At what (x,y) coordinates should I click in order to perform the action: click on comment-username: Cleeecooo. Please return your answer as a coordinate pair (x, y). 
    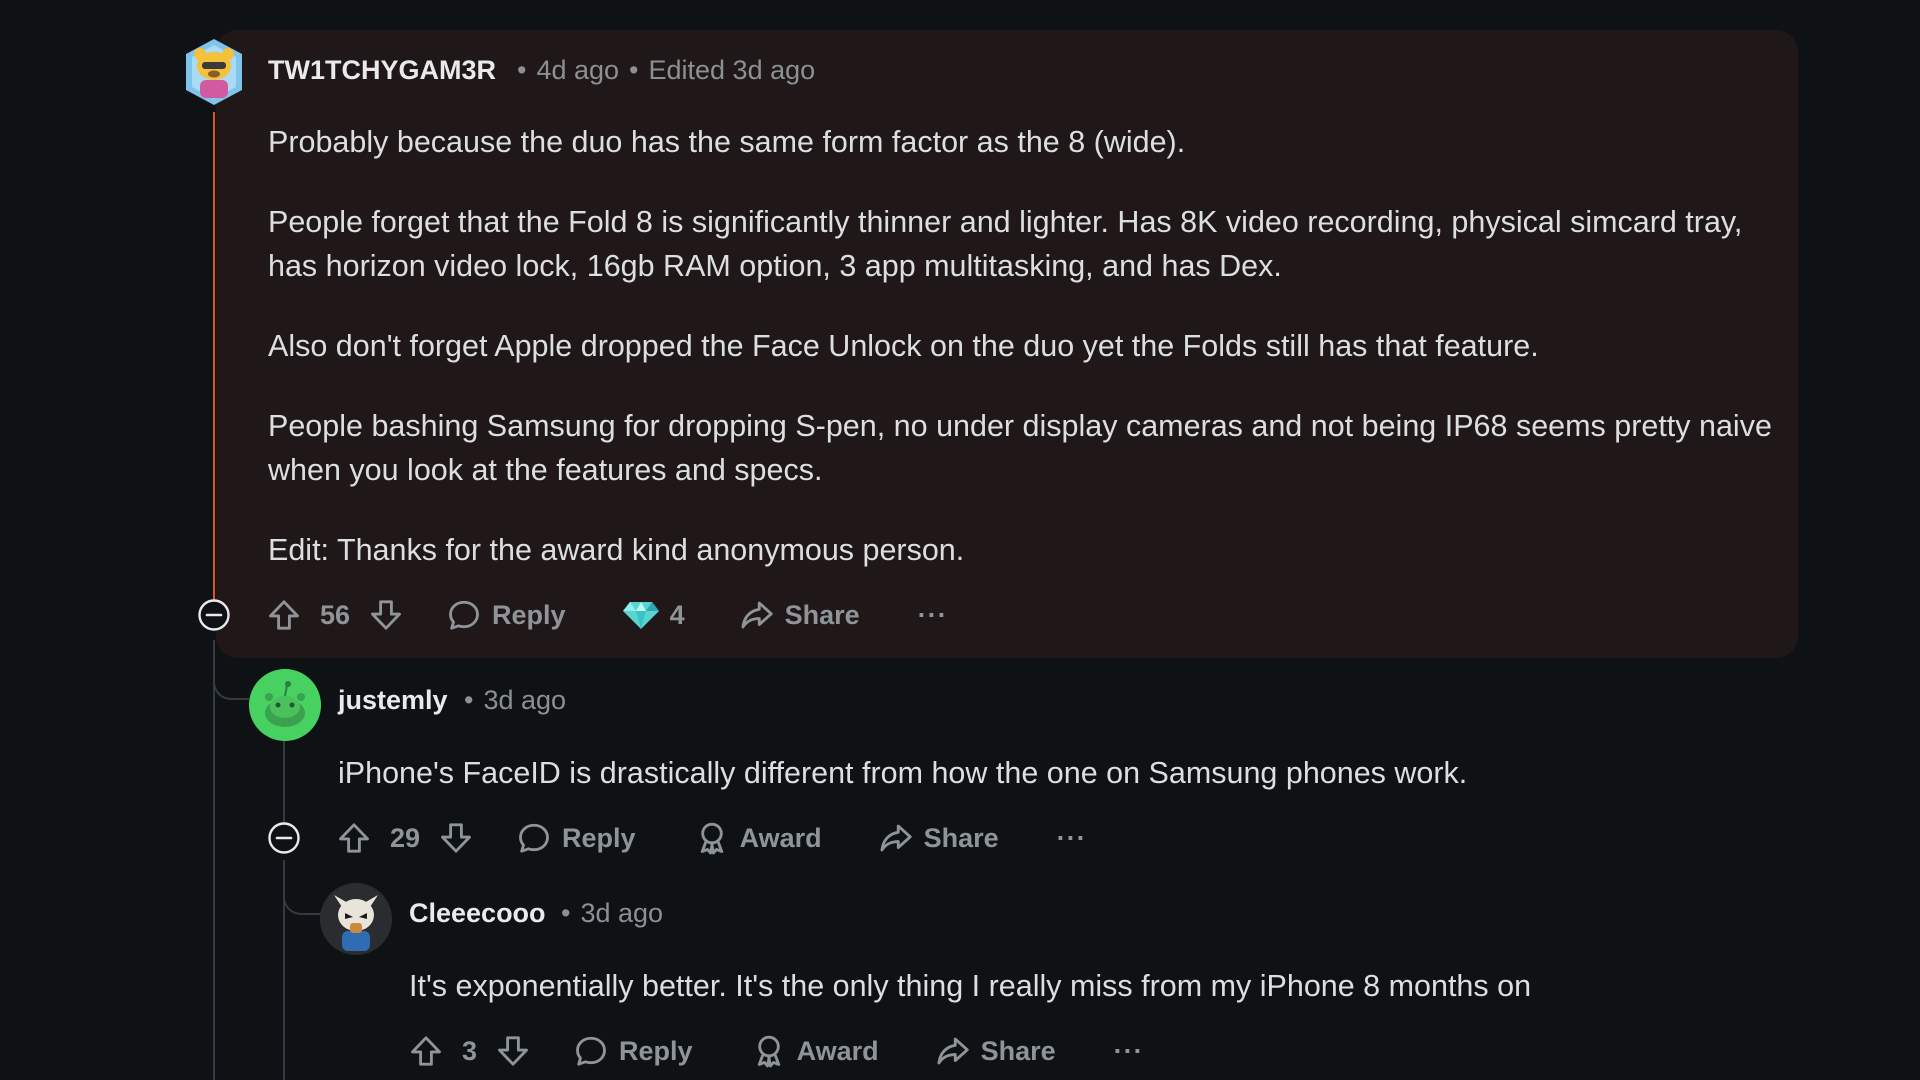
    Looking at the image, I should click on (477, 913).